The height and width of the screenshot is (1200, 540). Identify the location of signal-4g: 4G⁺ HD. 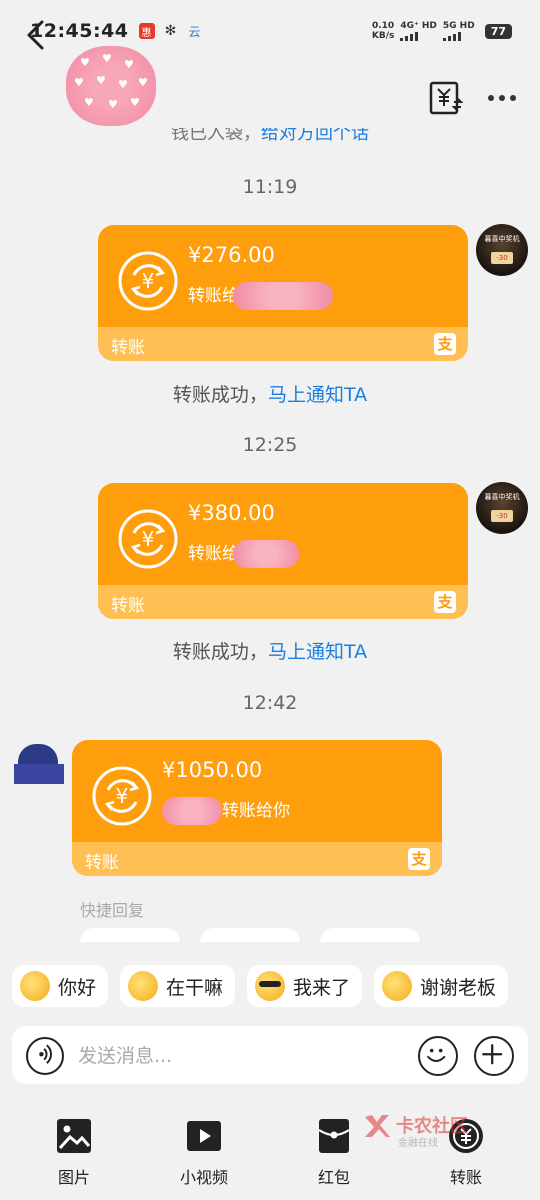
(418, 30).